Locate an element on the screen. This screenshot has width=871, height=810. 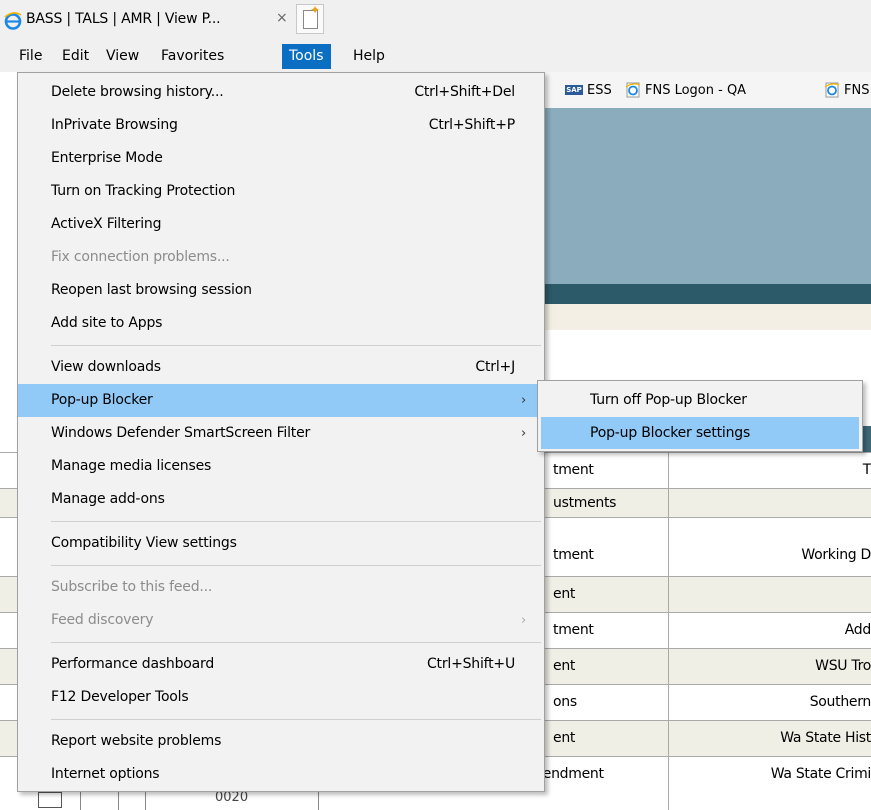
menu-item-add-site-to-apps: Add site to Apps is located at coordinates (281, 323).